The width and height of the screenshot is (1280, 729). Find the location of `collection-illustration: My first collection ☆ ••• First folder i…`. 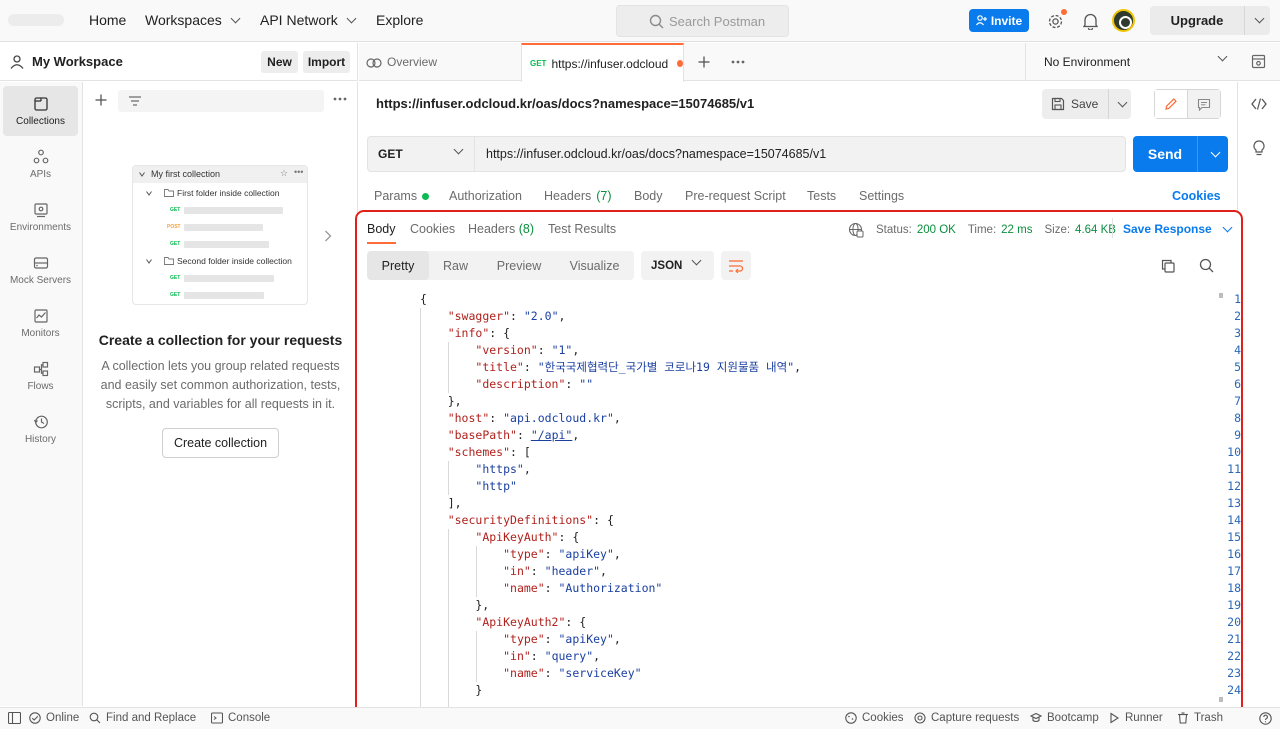

collection-illustration: My first collection ☆ ••• First folder i… is located at coordinates (220, 235).